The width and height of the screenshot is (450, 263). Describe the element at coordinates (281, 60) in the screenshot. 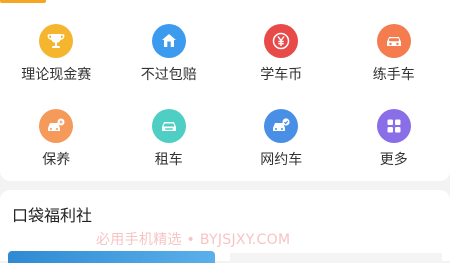

I see `grid-item-driving-coin: 学车币` at that location.